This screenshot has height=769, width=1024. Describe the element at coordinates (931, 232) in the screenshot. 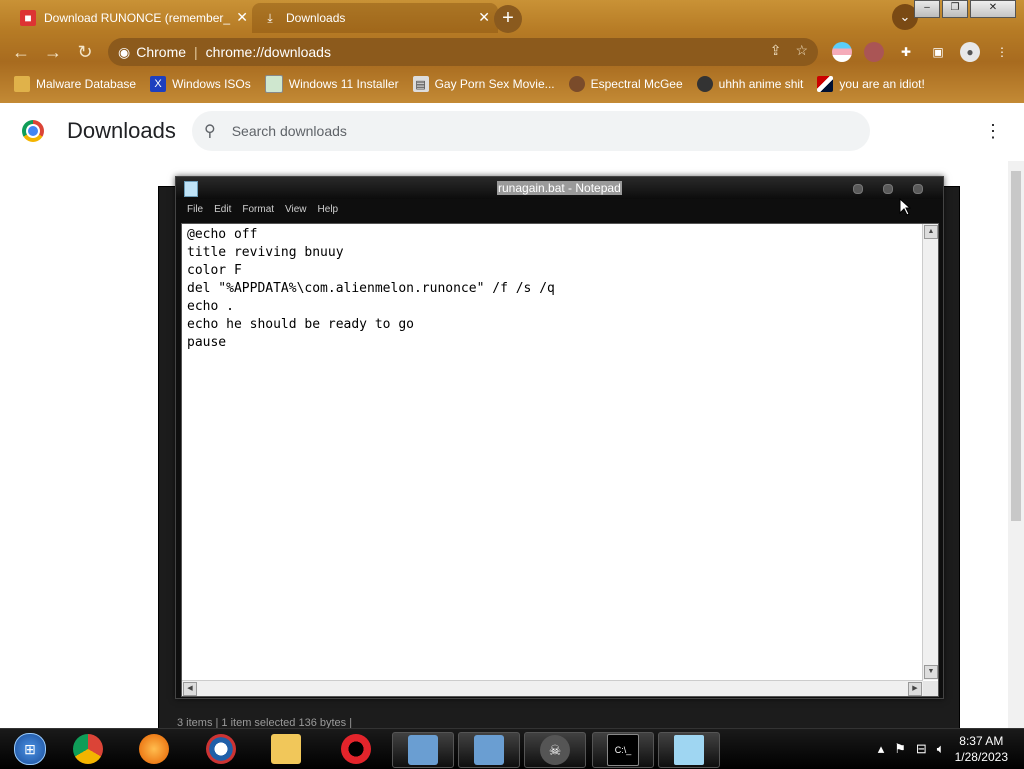

I see `scroll-up-icon: ▲` at that location.